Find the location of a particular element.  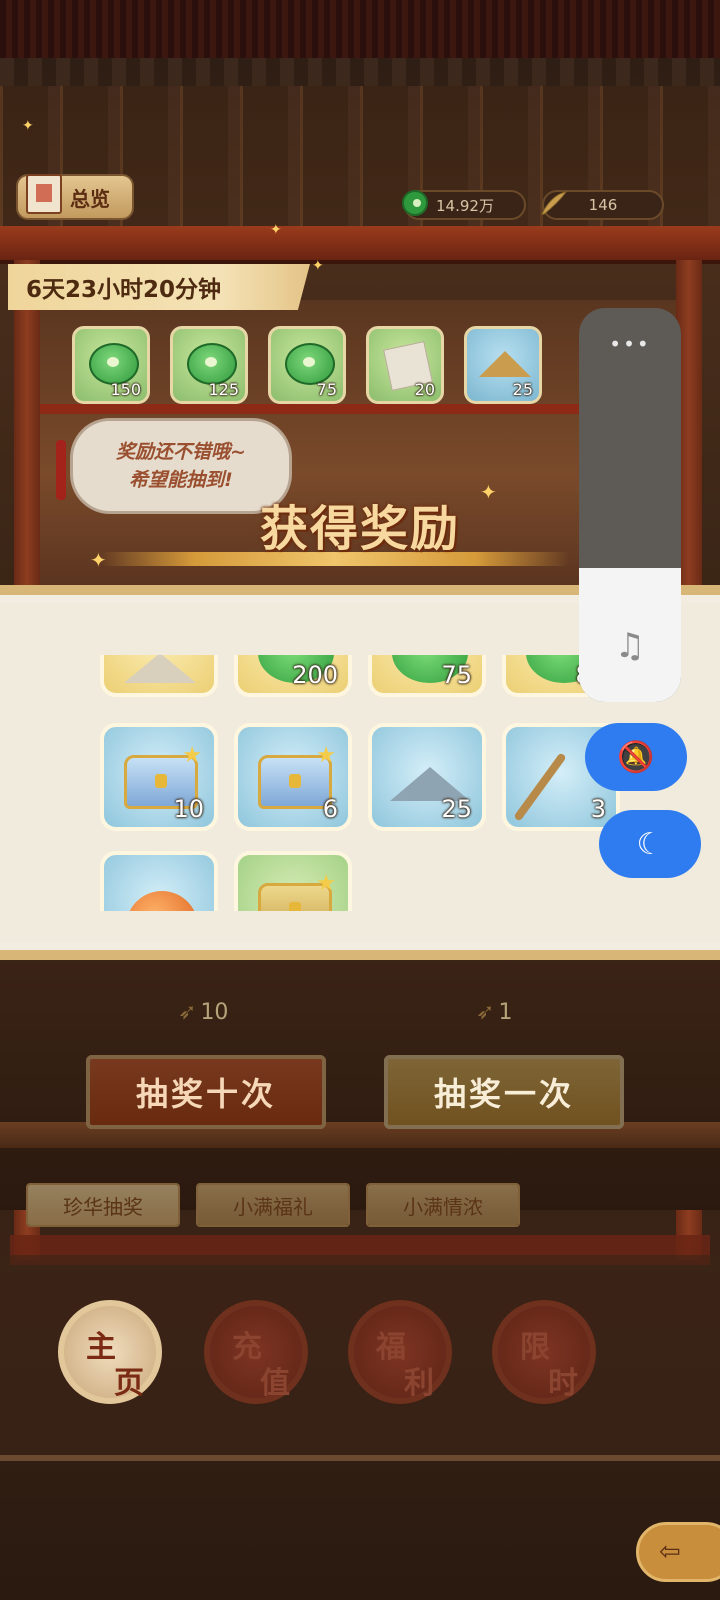

preview-count: 125 is located at coordinates (223, 389).